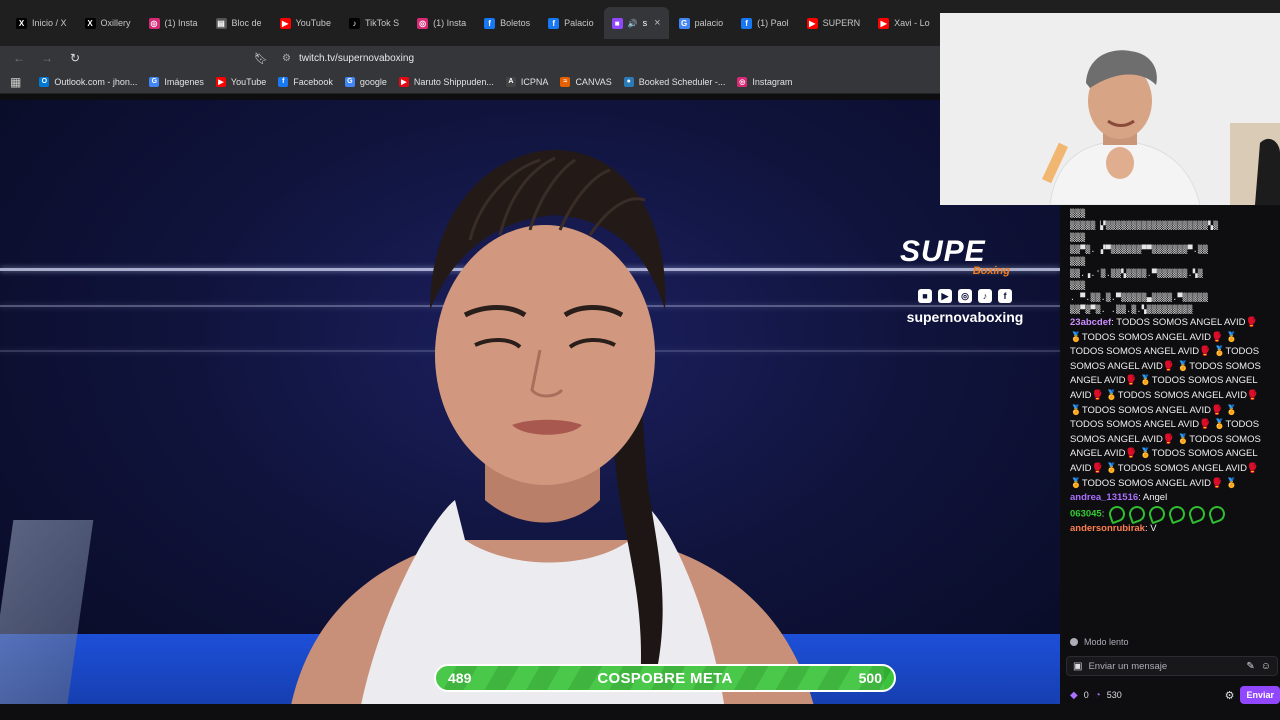 This screenshot has width=1280, height=720. Describe the element at coordinates (373, 81) in the screenshot. I see `bookmark-label: google` at that location.